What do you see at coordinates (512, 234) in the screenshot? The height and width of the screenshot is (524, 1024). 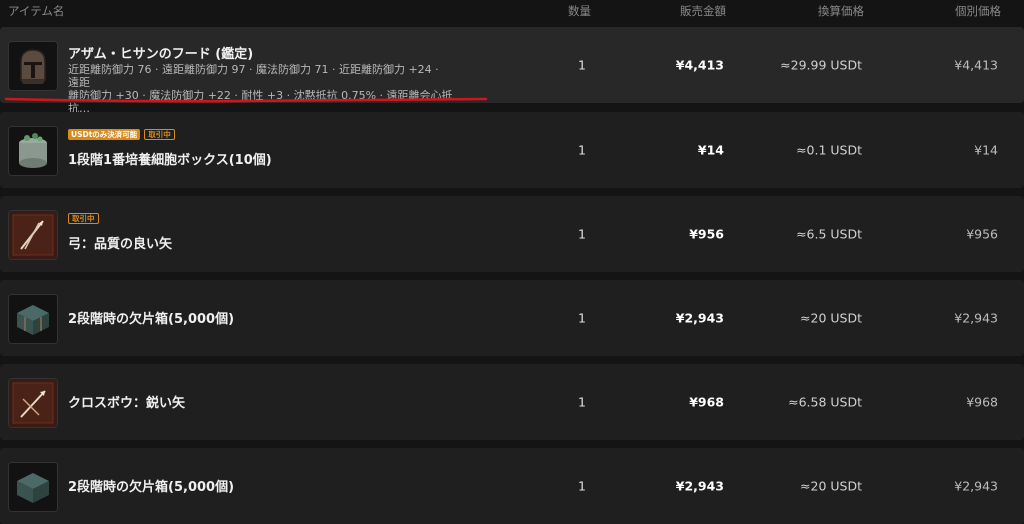 I see `table-row: 取引中 弓：品質の良い矢 1 ¥956 ≈6.5 USDt ¥956` at bounding box center [512, 234].